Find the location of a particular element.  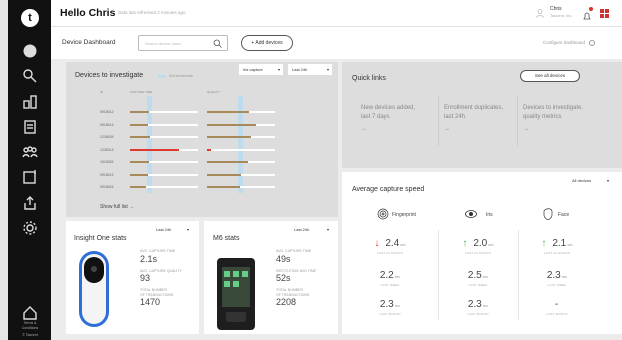

speed-metric: ↑ 2.0sec LAST 24 HOURS is located at coordinates (478, 246).